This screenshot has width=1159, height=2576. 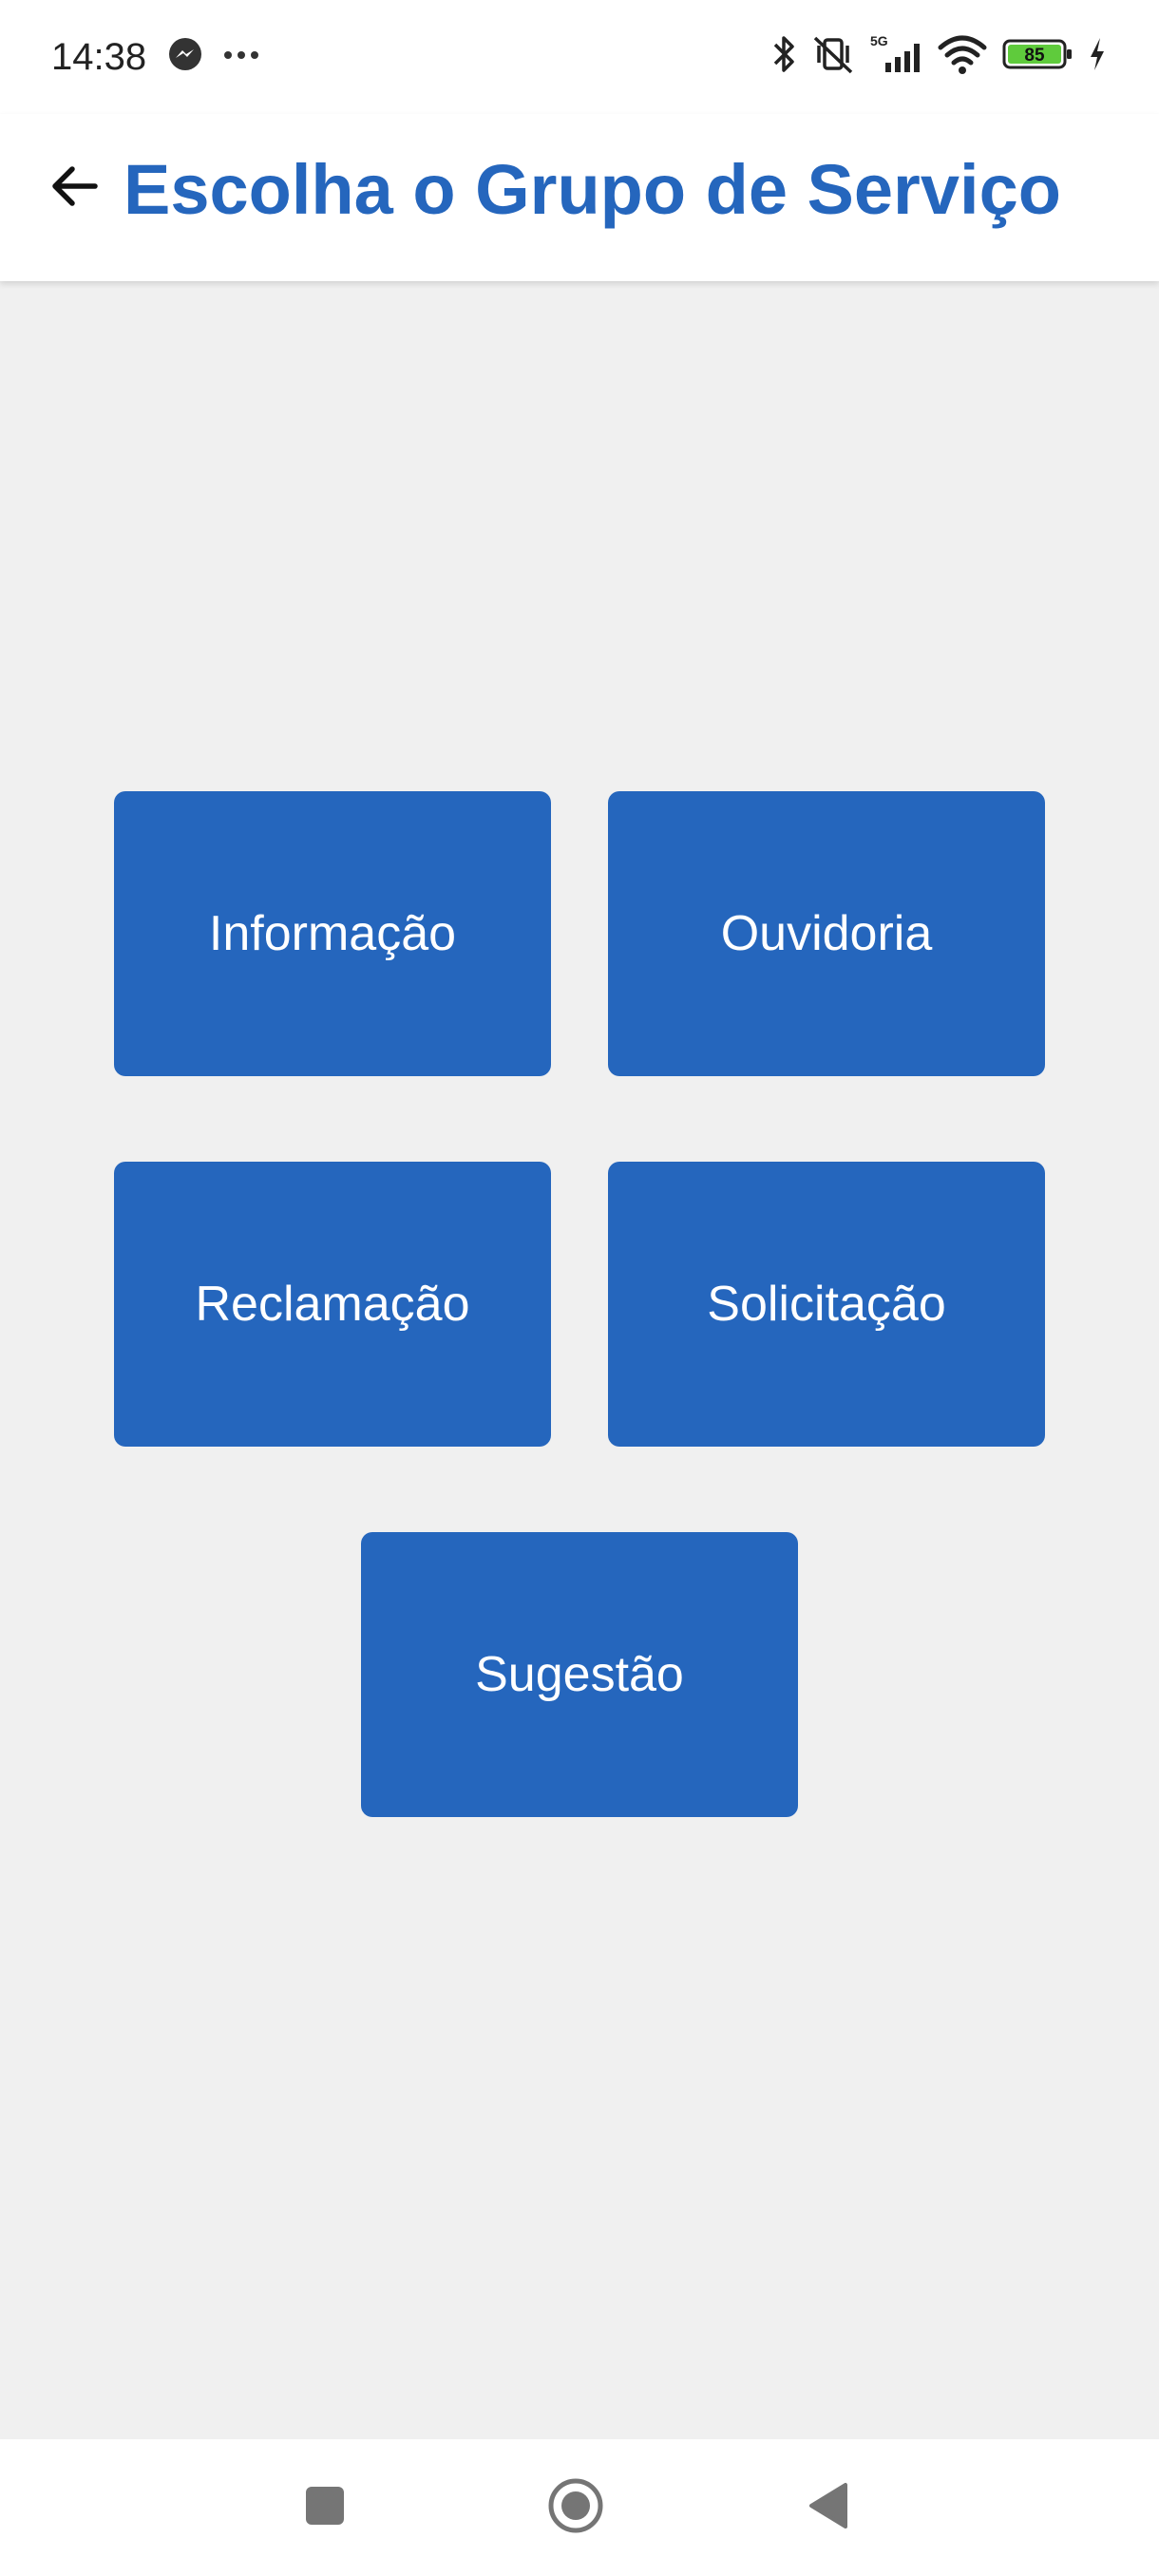 I want to click on back-button, so click(x=74, y=188).